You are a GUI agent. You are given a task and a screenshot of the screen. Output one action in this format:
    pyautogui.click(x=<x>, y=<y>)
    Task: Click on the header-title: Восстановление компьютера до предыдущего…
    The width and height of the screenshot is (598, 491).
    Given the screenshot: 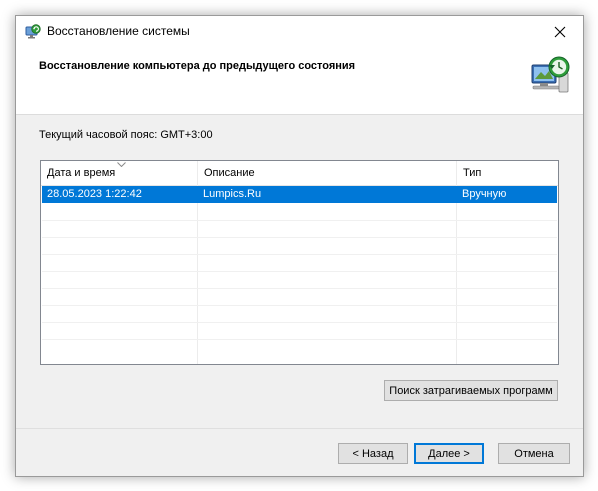 What is the action you would take?
    pyautogui.click(x=197, y=66)
    